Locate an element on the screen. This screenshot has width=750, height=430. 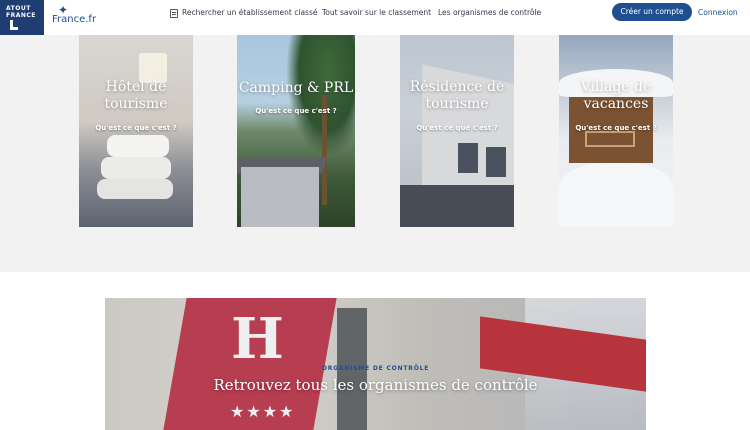
building-base-image is located at coordinates (457, 206).